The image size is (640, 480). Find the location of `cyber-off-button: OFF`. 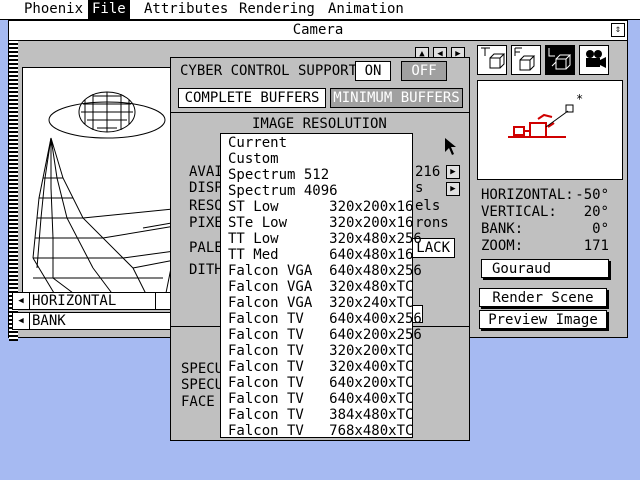

cyber-off-button: OFF is located at coordinates (424, 71).